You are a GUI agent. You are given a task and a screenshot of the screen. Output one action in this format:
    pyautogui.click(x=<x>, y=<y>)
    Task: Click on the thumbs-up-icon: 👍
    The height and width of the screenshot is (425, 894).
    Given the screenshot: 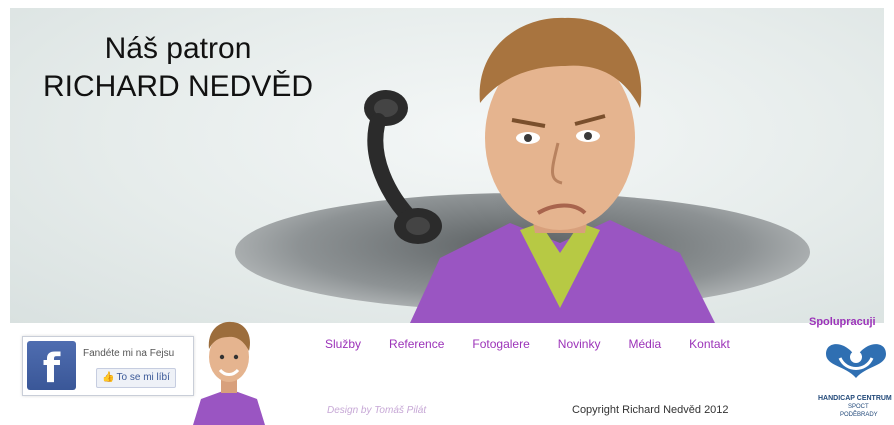 What is the action you would take?
    pyautogui.click(x=108, y=377)
    